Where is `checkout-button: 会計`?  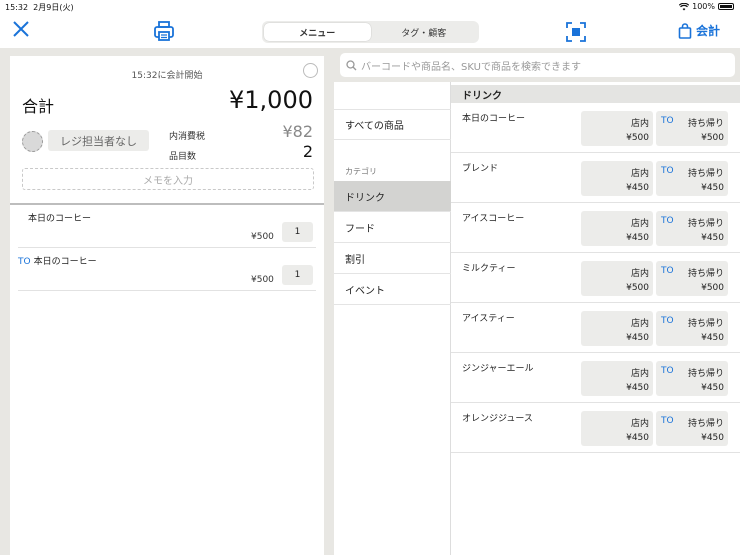
checkout-button: 会計 is located at coordinates (699, 30).